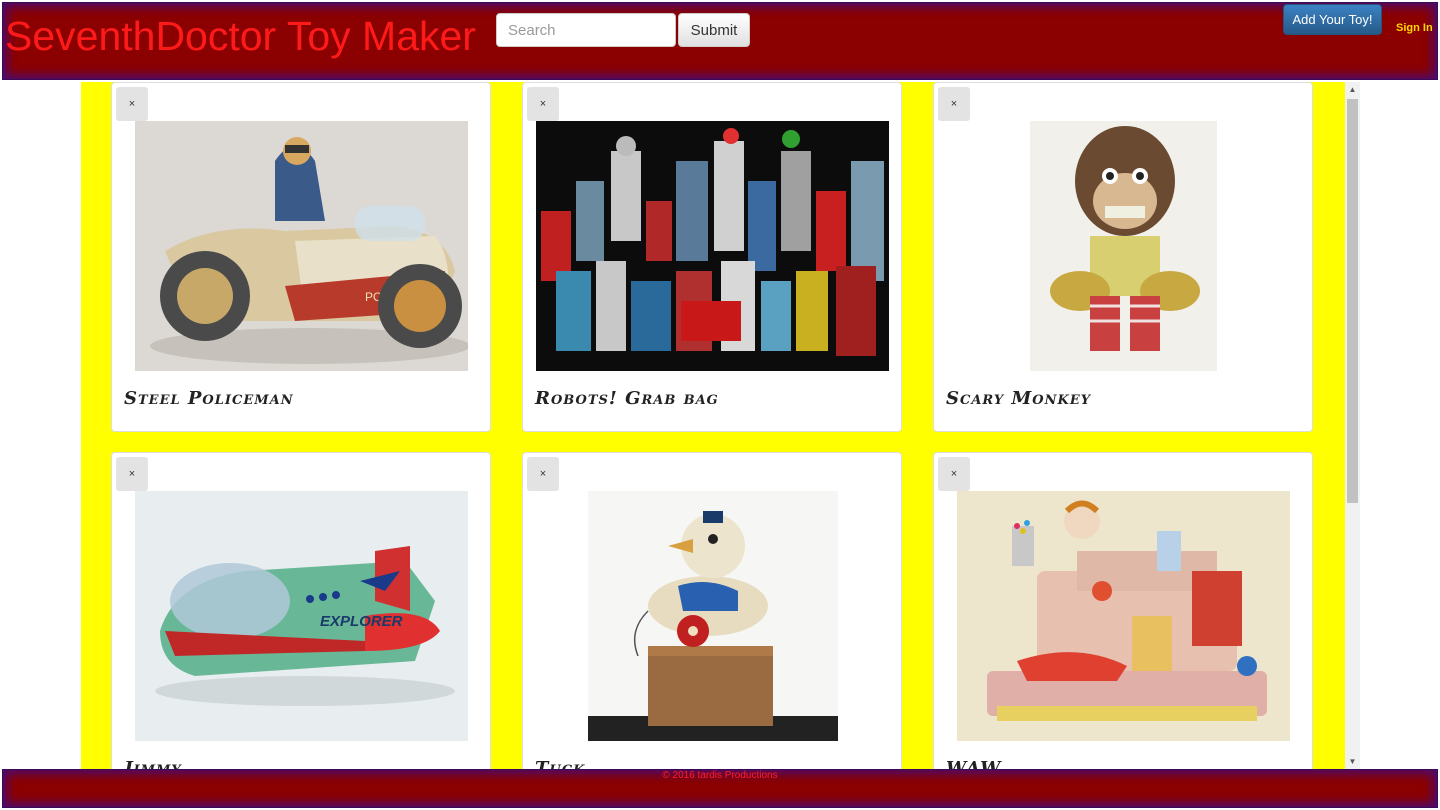 This screenshot has height=810, width=1440. Describe the element at coordinates (209, 398) in the screenshot. I see `toy-title: Steel Policeman` at that location.